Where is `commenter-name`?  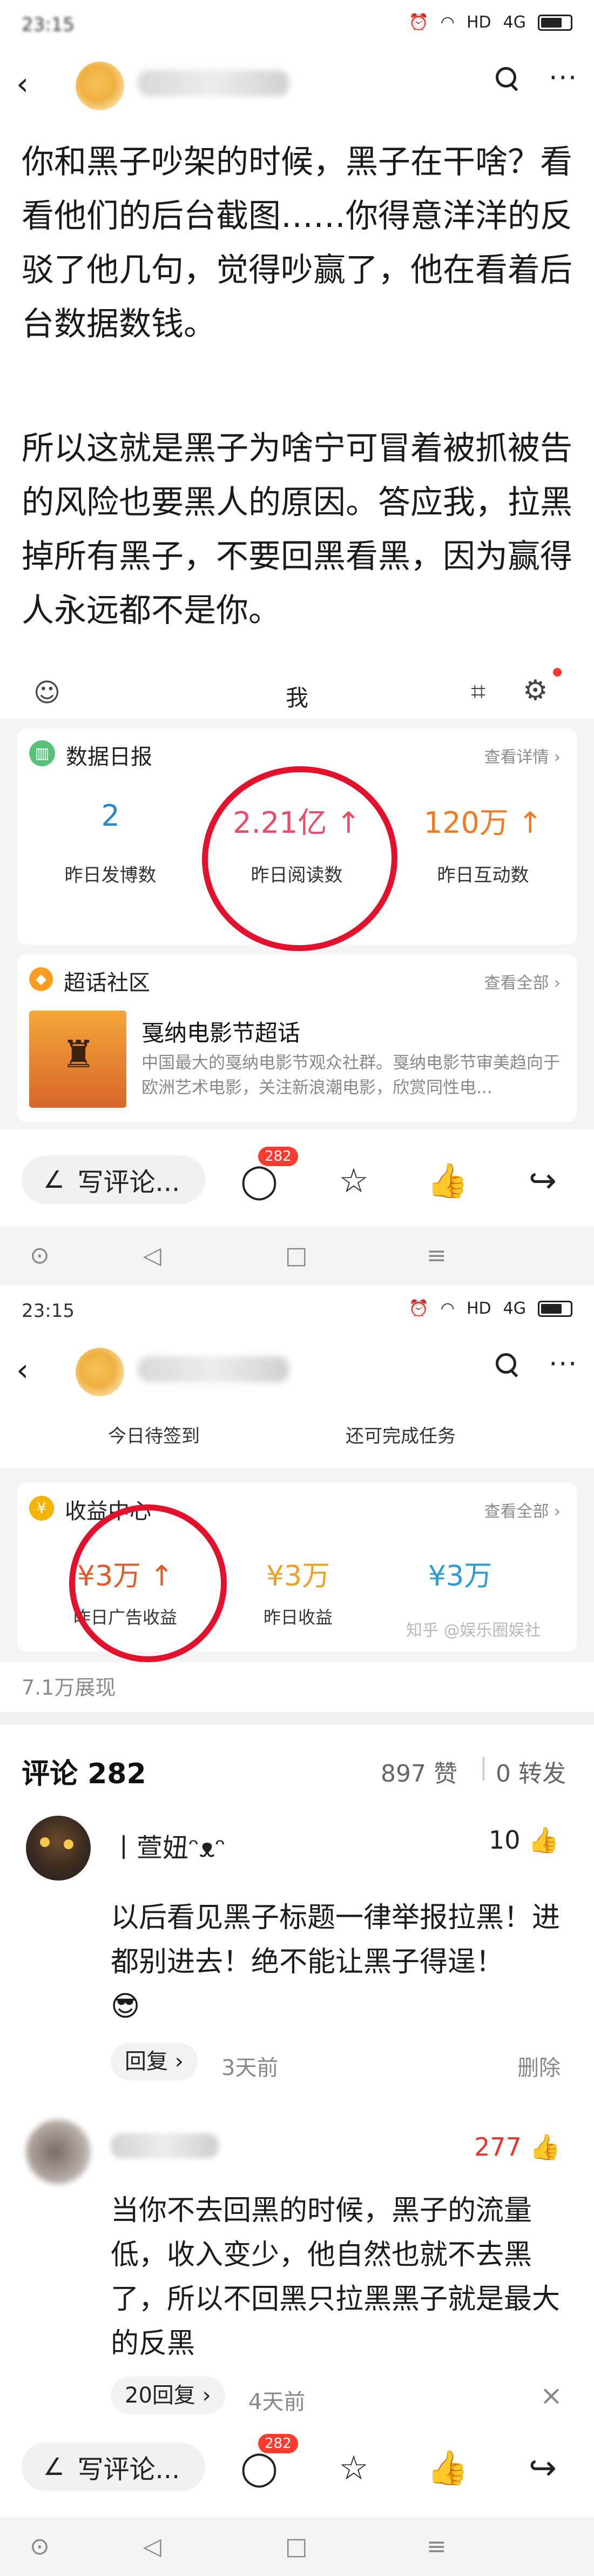
commenter-name is located at coordinates (165, 2145).